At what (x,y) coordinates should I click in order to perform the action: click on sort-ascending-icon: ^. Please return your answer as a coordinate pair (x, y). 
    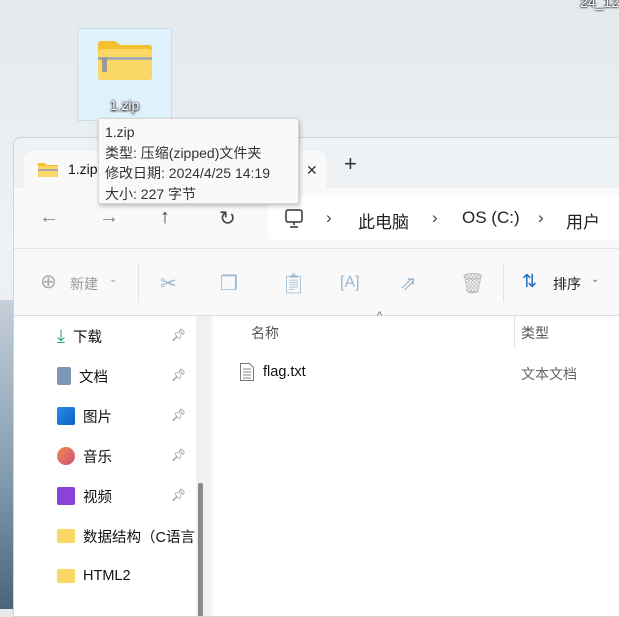
    Looking at the image, I should click on (380, 316).